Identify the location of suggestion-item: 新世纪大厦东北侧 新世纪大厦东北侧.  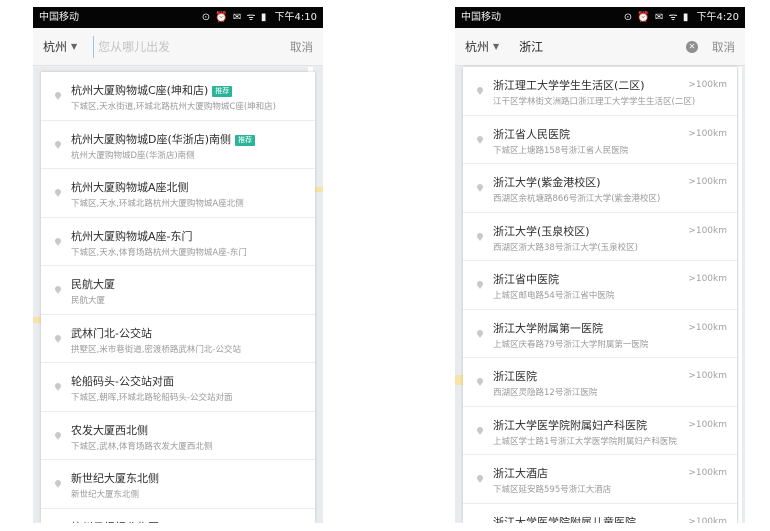
(178, 484).